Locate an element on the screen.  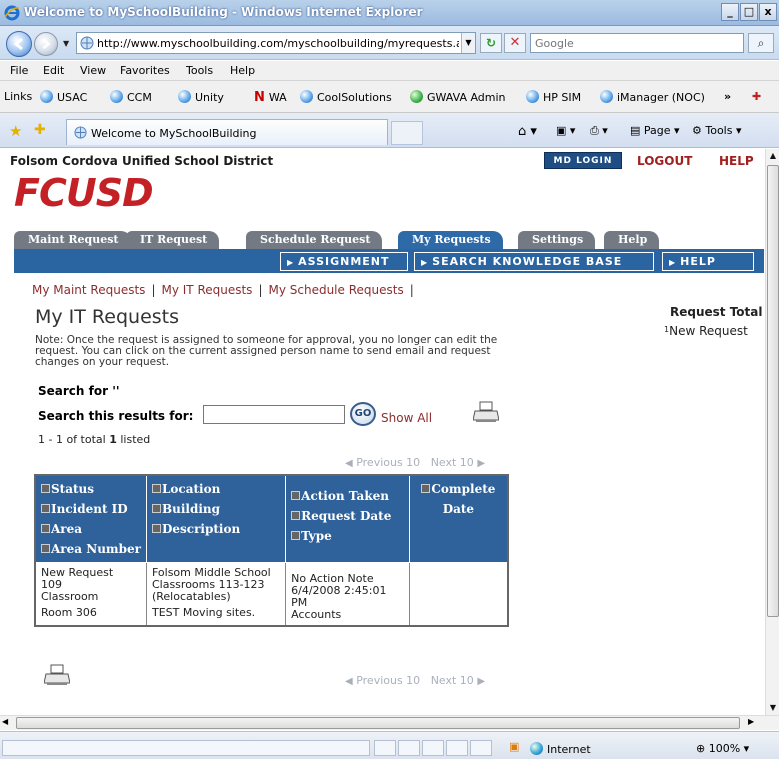
page-menu: ▤ Page ▾ is located at coordinates (655, 130).